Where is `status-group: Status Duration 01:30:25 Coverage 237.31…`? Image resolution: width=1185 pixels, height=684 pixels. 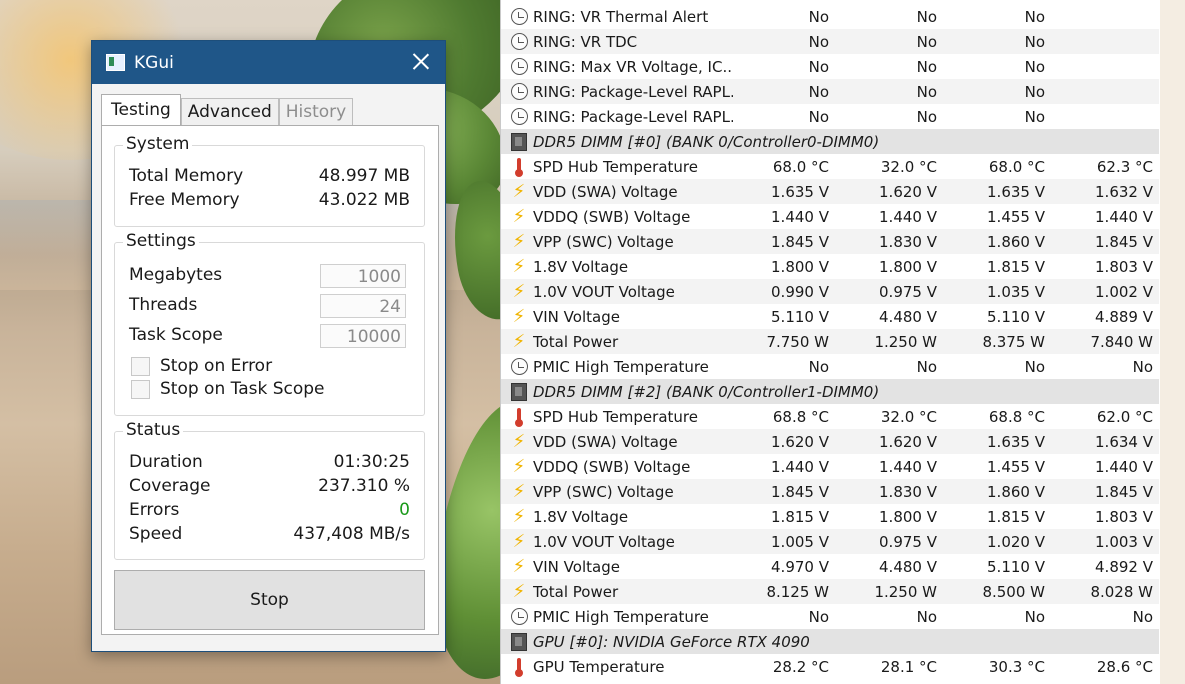
status-group: Status Duration 01:30:25 Coverage 237.31… is located at coordinates (269, 490).